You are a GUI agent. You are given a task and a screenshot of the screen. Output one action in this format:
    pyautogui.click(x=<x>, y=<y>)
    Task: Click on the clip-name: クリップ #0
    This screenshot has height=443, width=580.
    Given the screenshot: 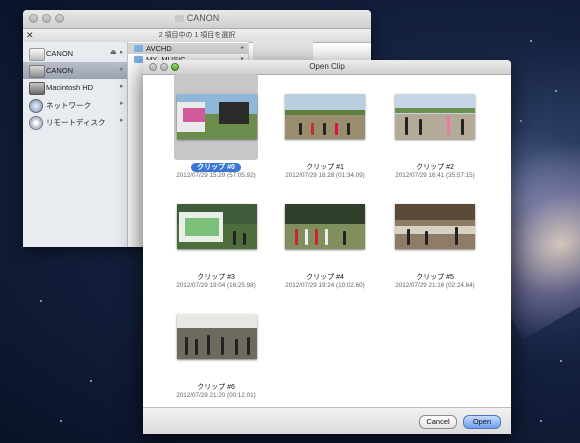 What is the action you would take?
    pyautogui.click(x=216, y=167)
    